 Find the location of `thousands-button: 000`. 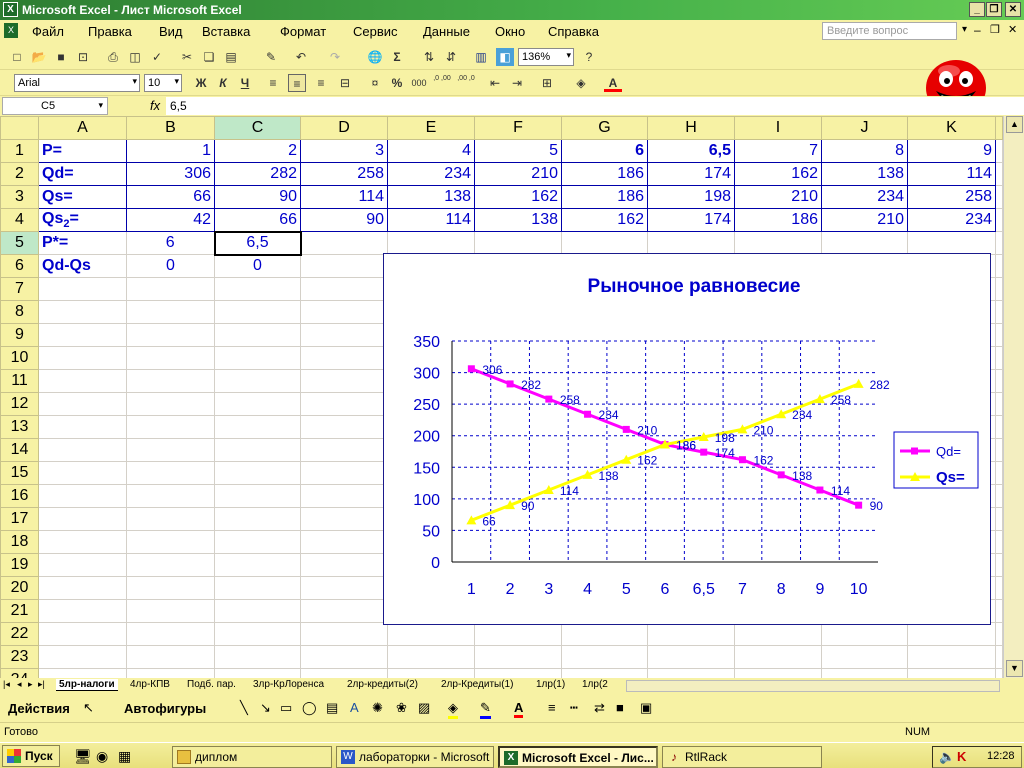

thousands-button: 000 is located at coordinates (419, 83).